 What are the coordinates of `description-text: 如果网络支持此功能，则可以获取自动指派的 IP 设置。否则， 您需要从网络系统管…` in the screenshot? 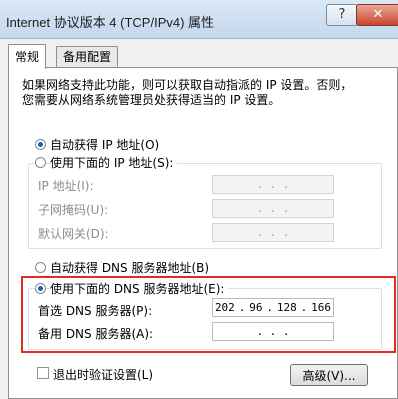 It's located at (187, 93).